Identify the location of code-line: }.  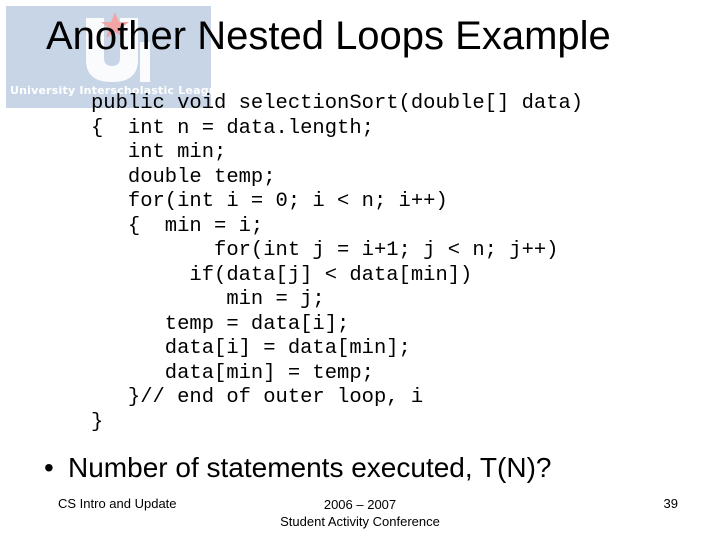
(97, 422).